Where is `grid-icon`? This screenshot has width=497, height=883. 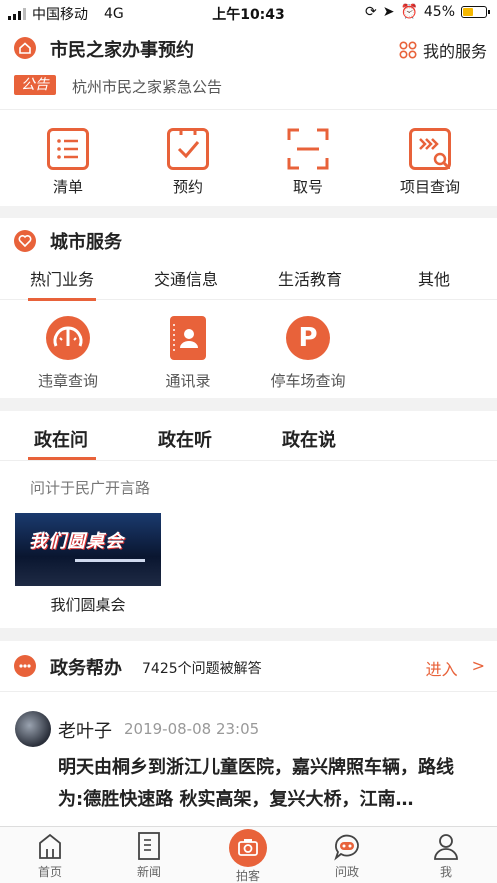 grid-icon is located at coordinates (408, 50).